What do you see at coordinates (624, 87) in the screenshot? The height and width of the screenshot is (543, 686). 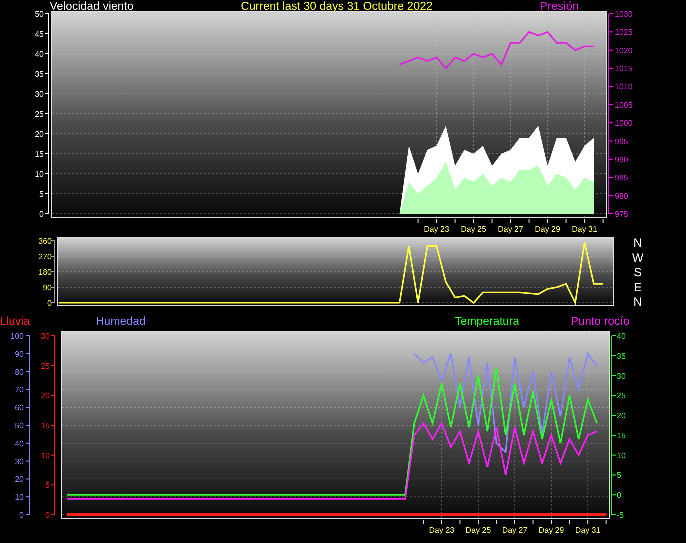 I see `axis-tick-label: 1010` at bounding box center [624, 87].